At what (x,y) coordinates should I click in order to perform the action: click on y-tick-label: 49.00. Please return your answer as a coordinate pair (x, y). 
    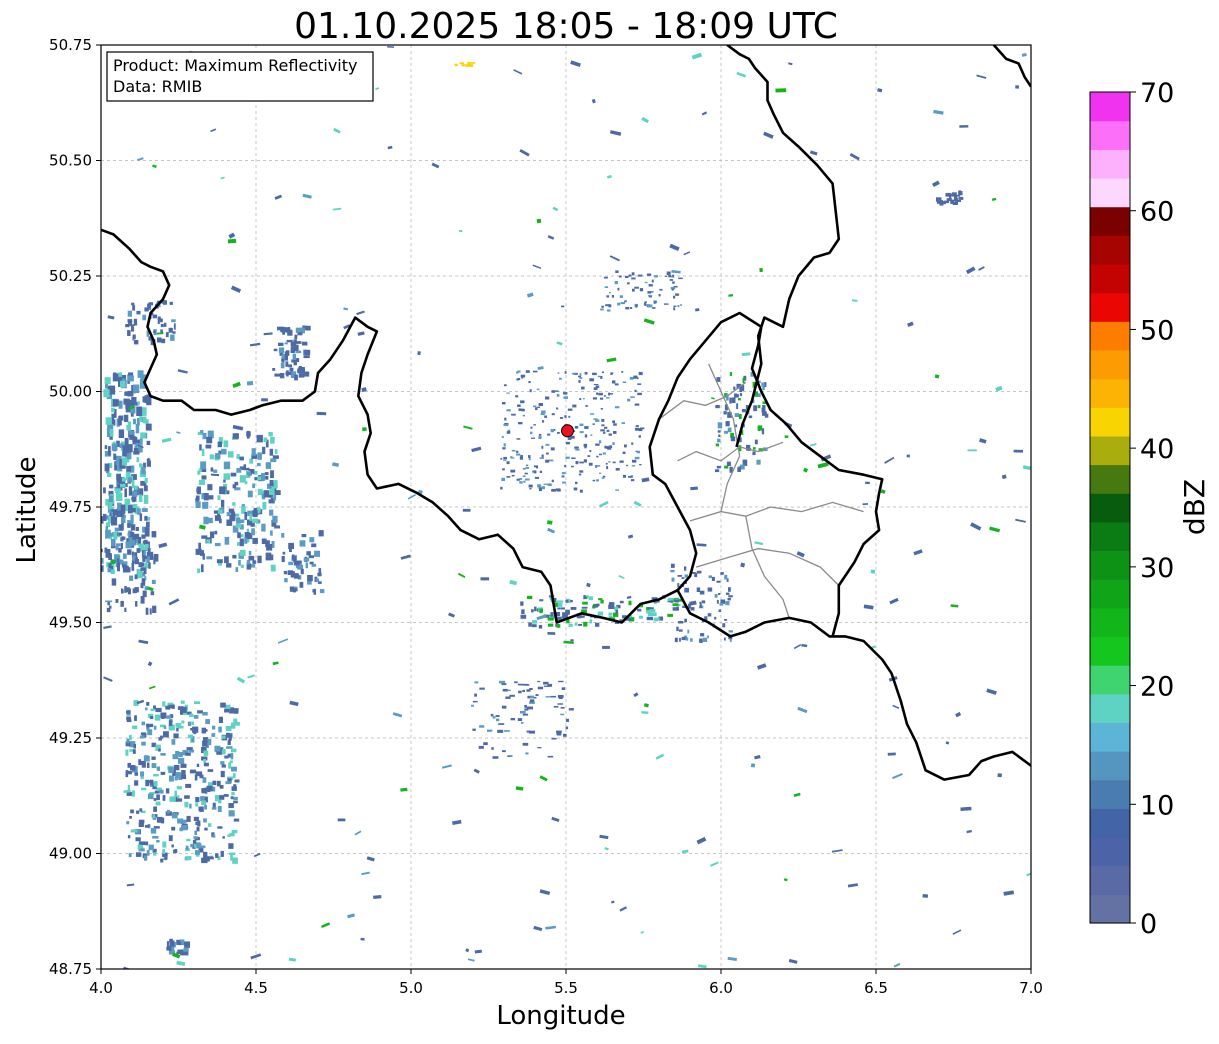
    Looking at the image, I should click on (70, 854).